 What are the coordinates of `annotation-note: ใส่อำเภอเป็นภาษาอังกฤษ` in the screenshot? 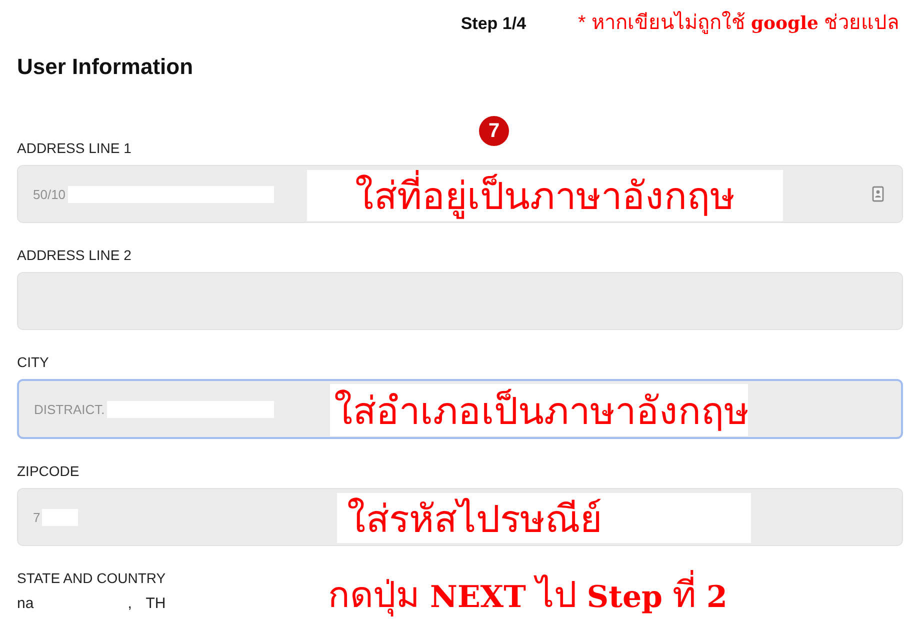 It's located at (539, 410).